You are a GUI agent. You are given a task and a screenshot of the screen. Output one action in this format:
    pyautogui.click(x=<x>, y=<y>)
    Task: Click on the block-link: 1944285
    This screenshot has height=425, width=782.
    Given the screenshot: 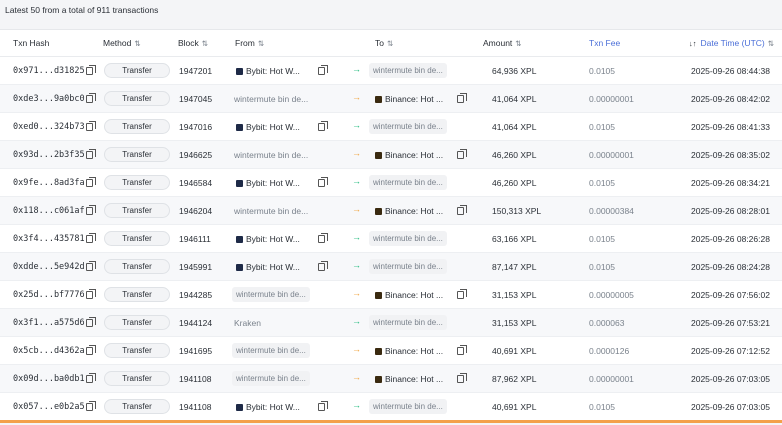 What is the action you would take?
    pyautogui.click(x=195, y=295)
    